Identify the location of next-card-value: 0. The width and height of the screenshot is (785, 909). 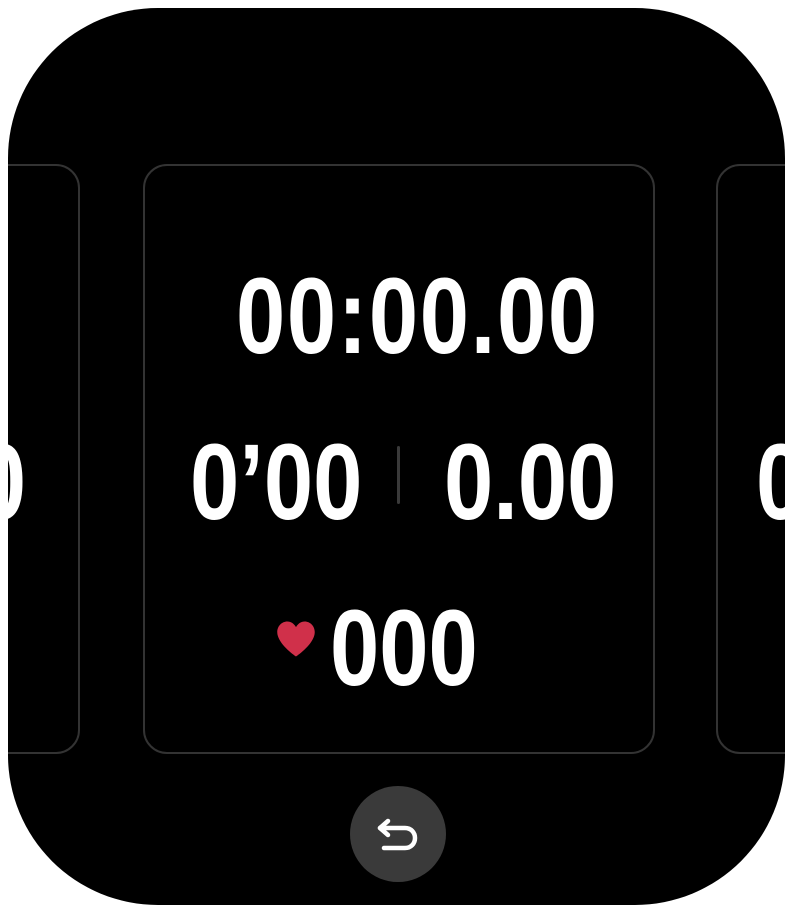
(770, 482).